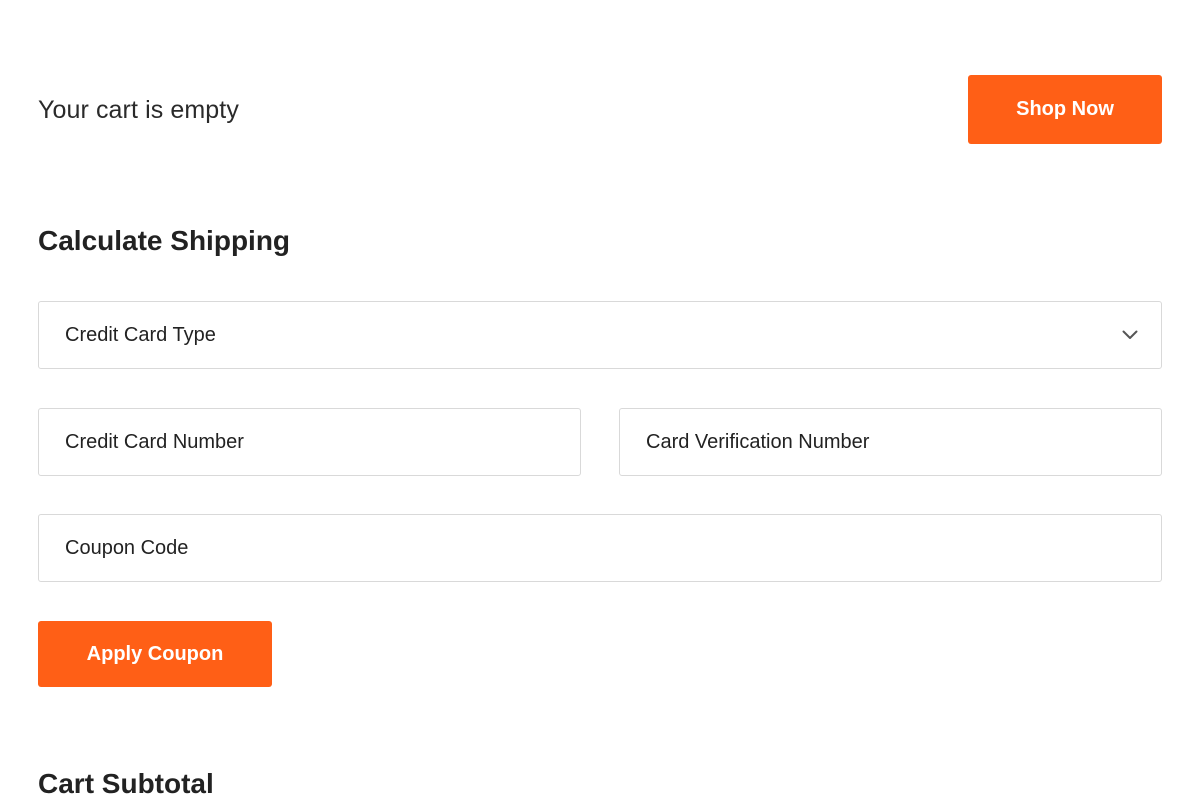 The height and width of the screenshot is (799, 1200). What do you see at coordinates (126, 783) in the screenshot?
I see `cart-subtotal-heading: Cart Subtotal` at bounding box center [126, 783].